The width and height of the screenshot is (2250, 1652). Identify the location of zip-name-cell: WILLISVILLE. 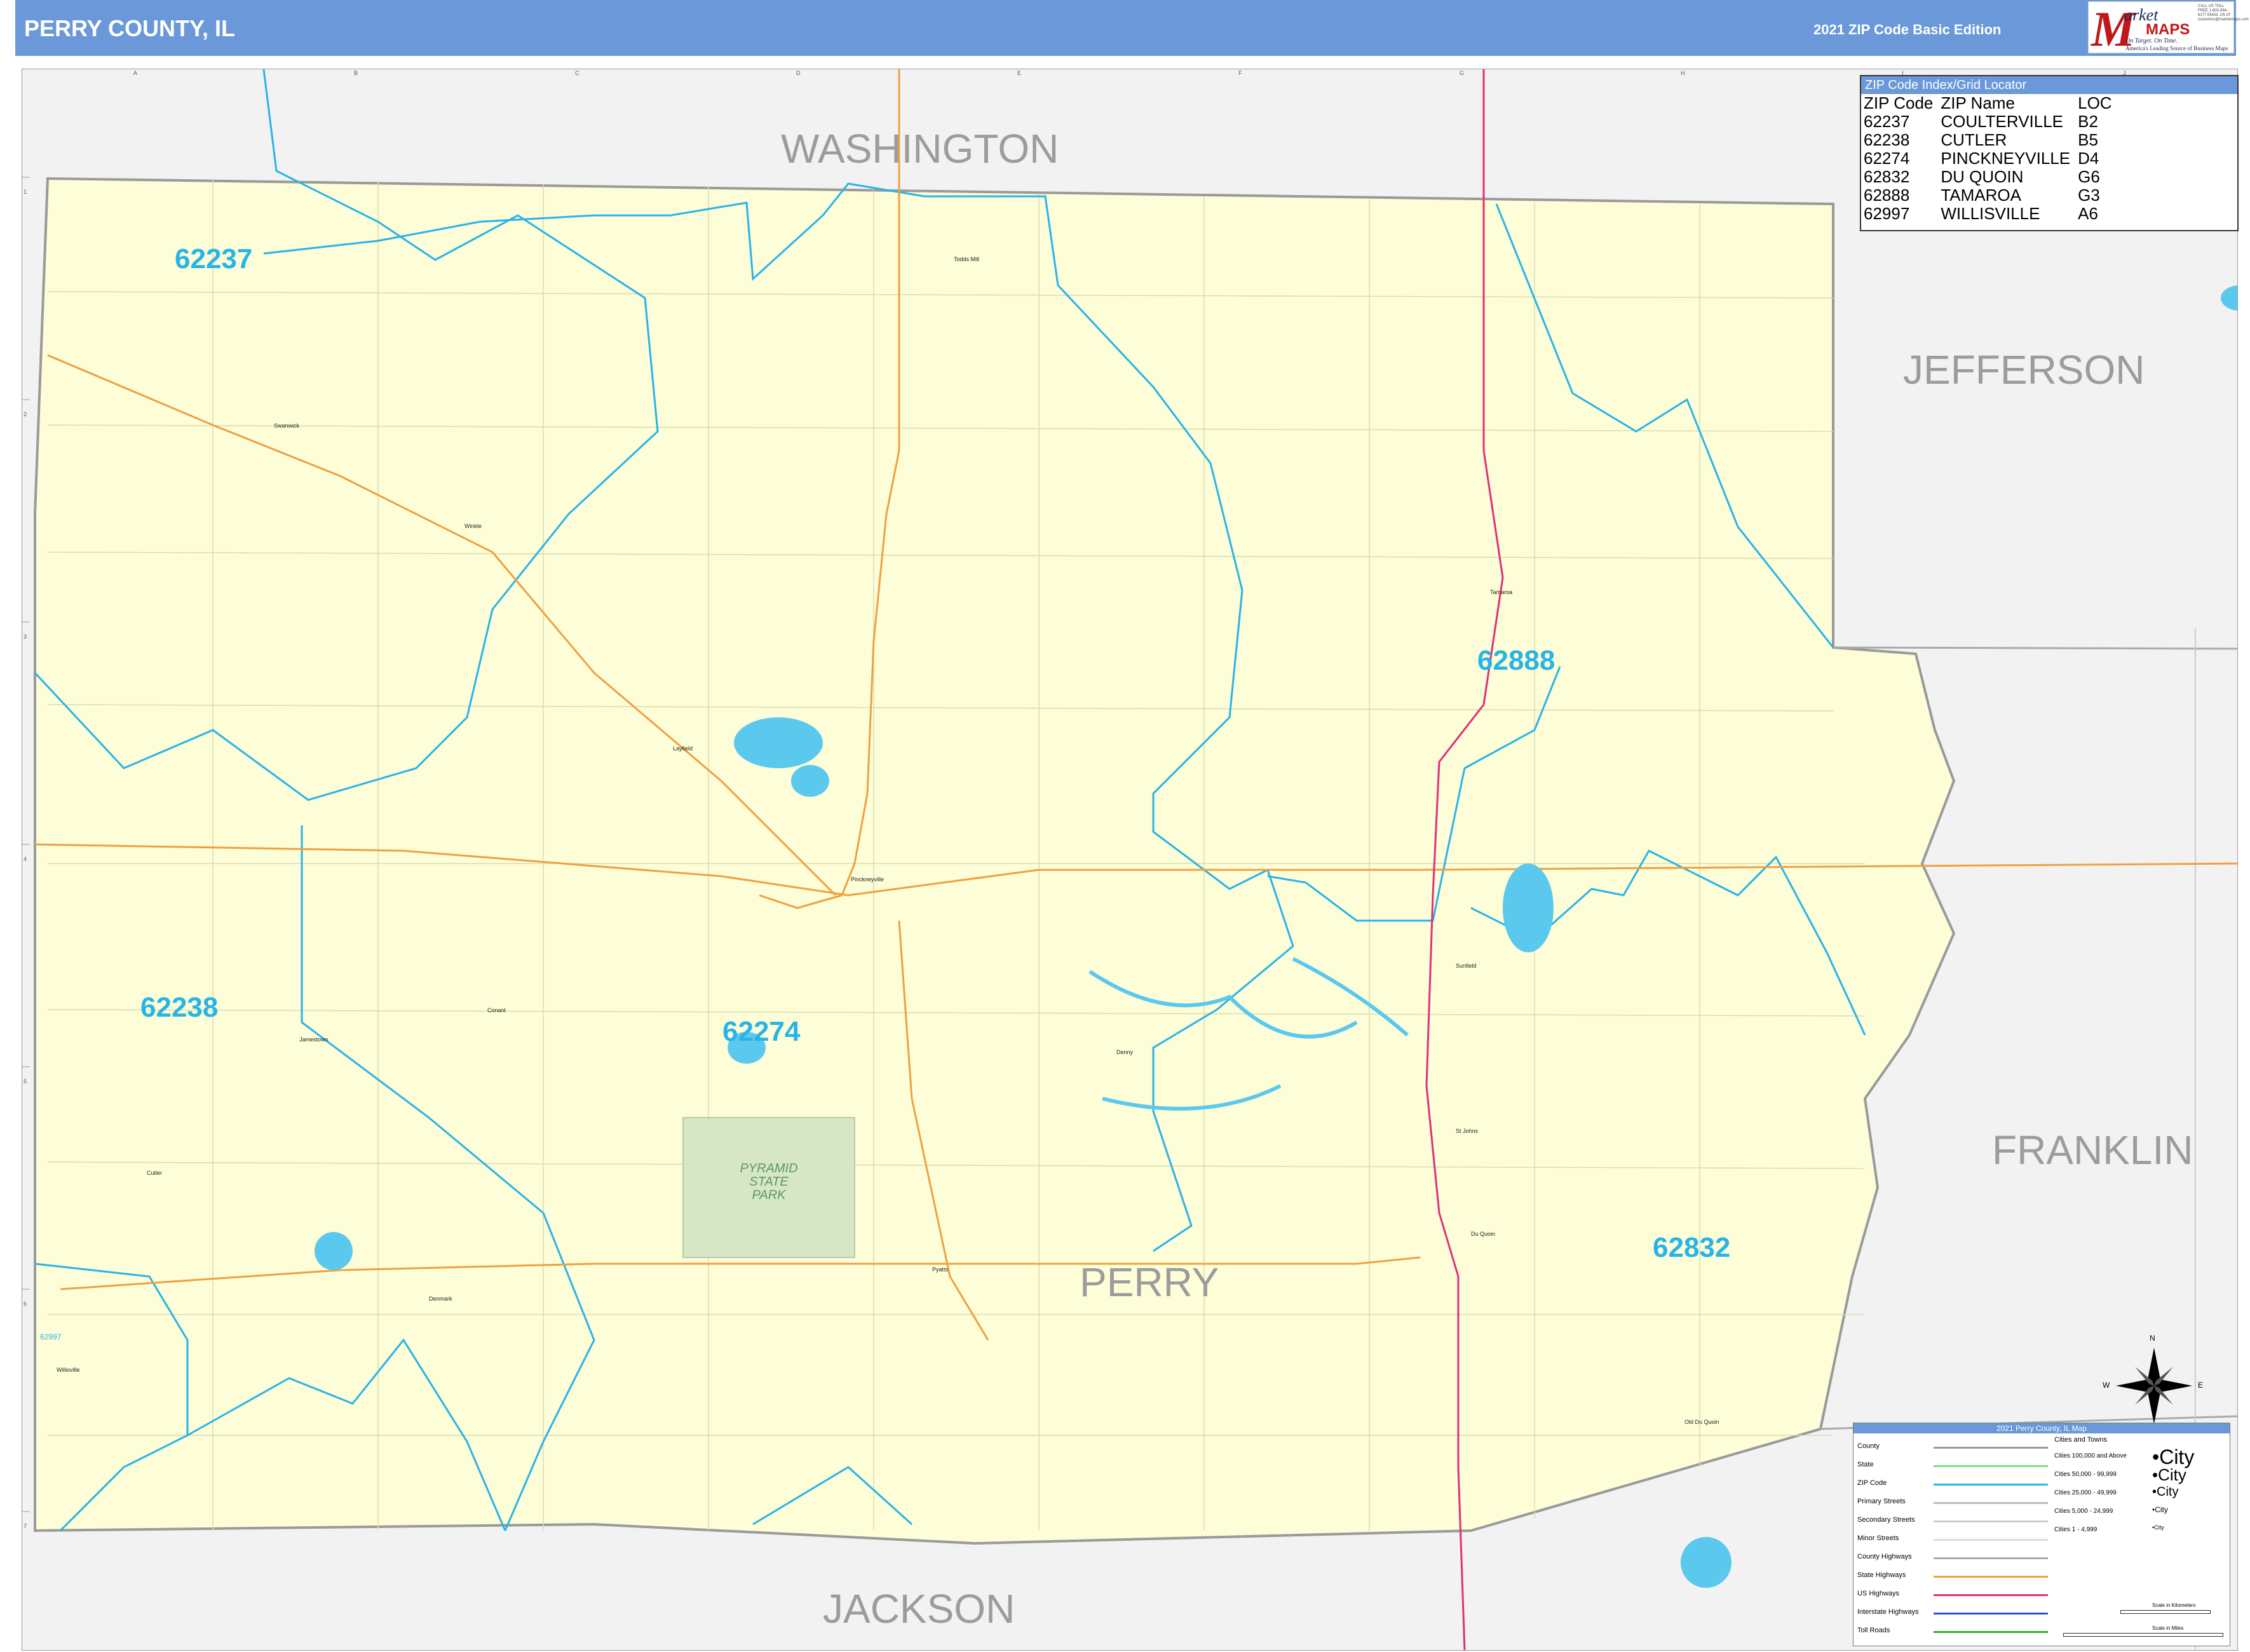
(1990, 214).